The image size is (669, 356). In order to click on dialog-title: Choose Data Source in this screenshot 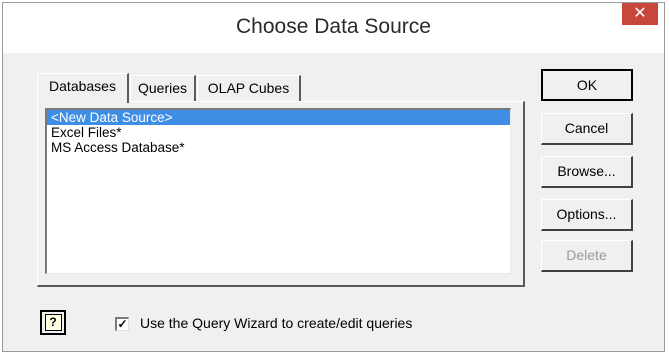, I will do `click(333, 26)`.